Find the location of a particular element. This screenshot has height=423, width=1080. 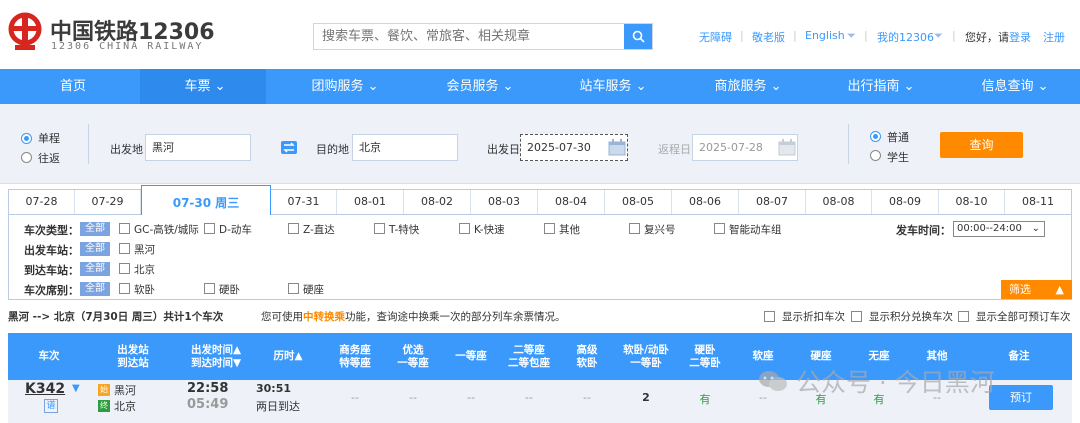

login-link: 登录 is located at coordinates (1020, 37).